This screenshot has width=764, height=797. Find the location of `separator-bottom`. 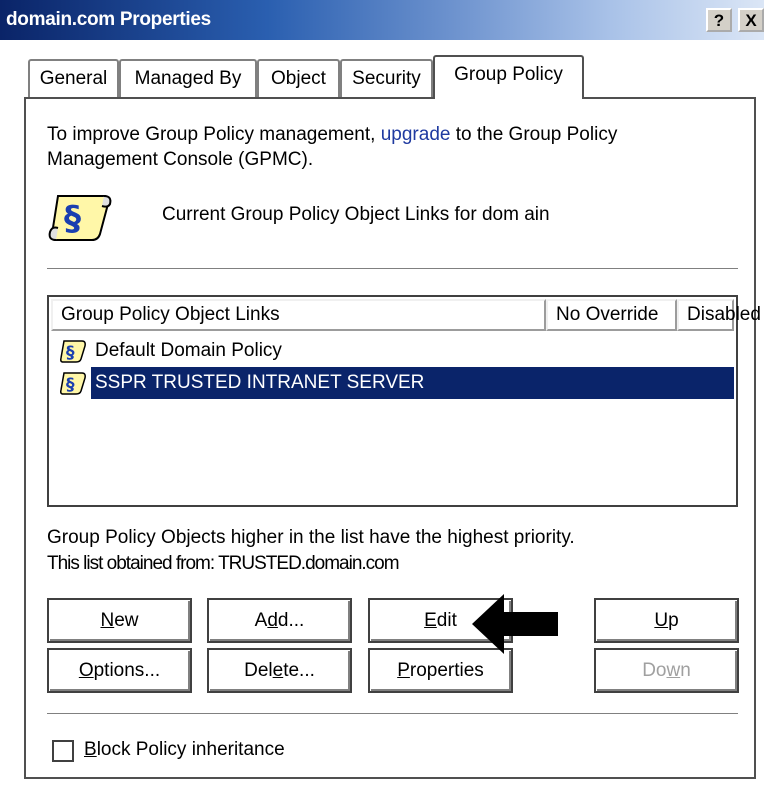

separator-bottom is located at coordinates (392, 714).